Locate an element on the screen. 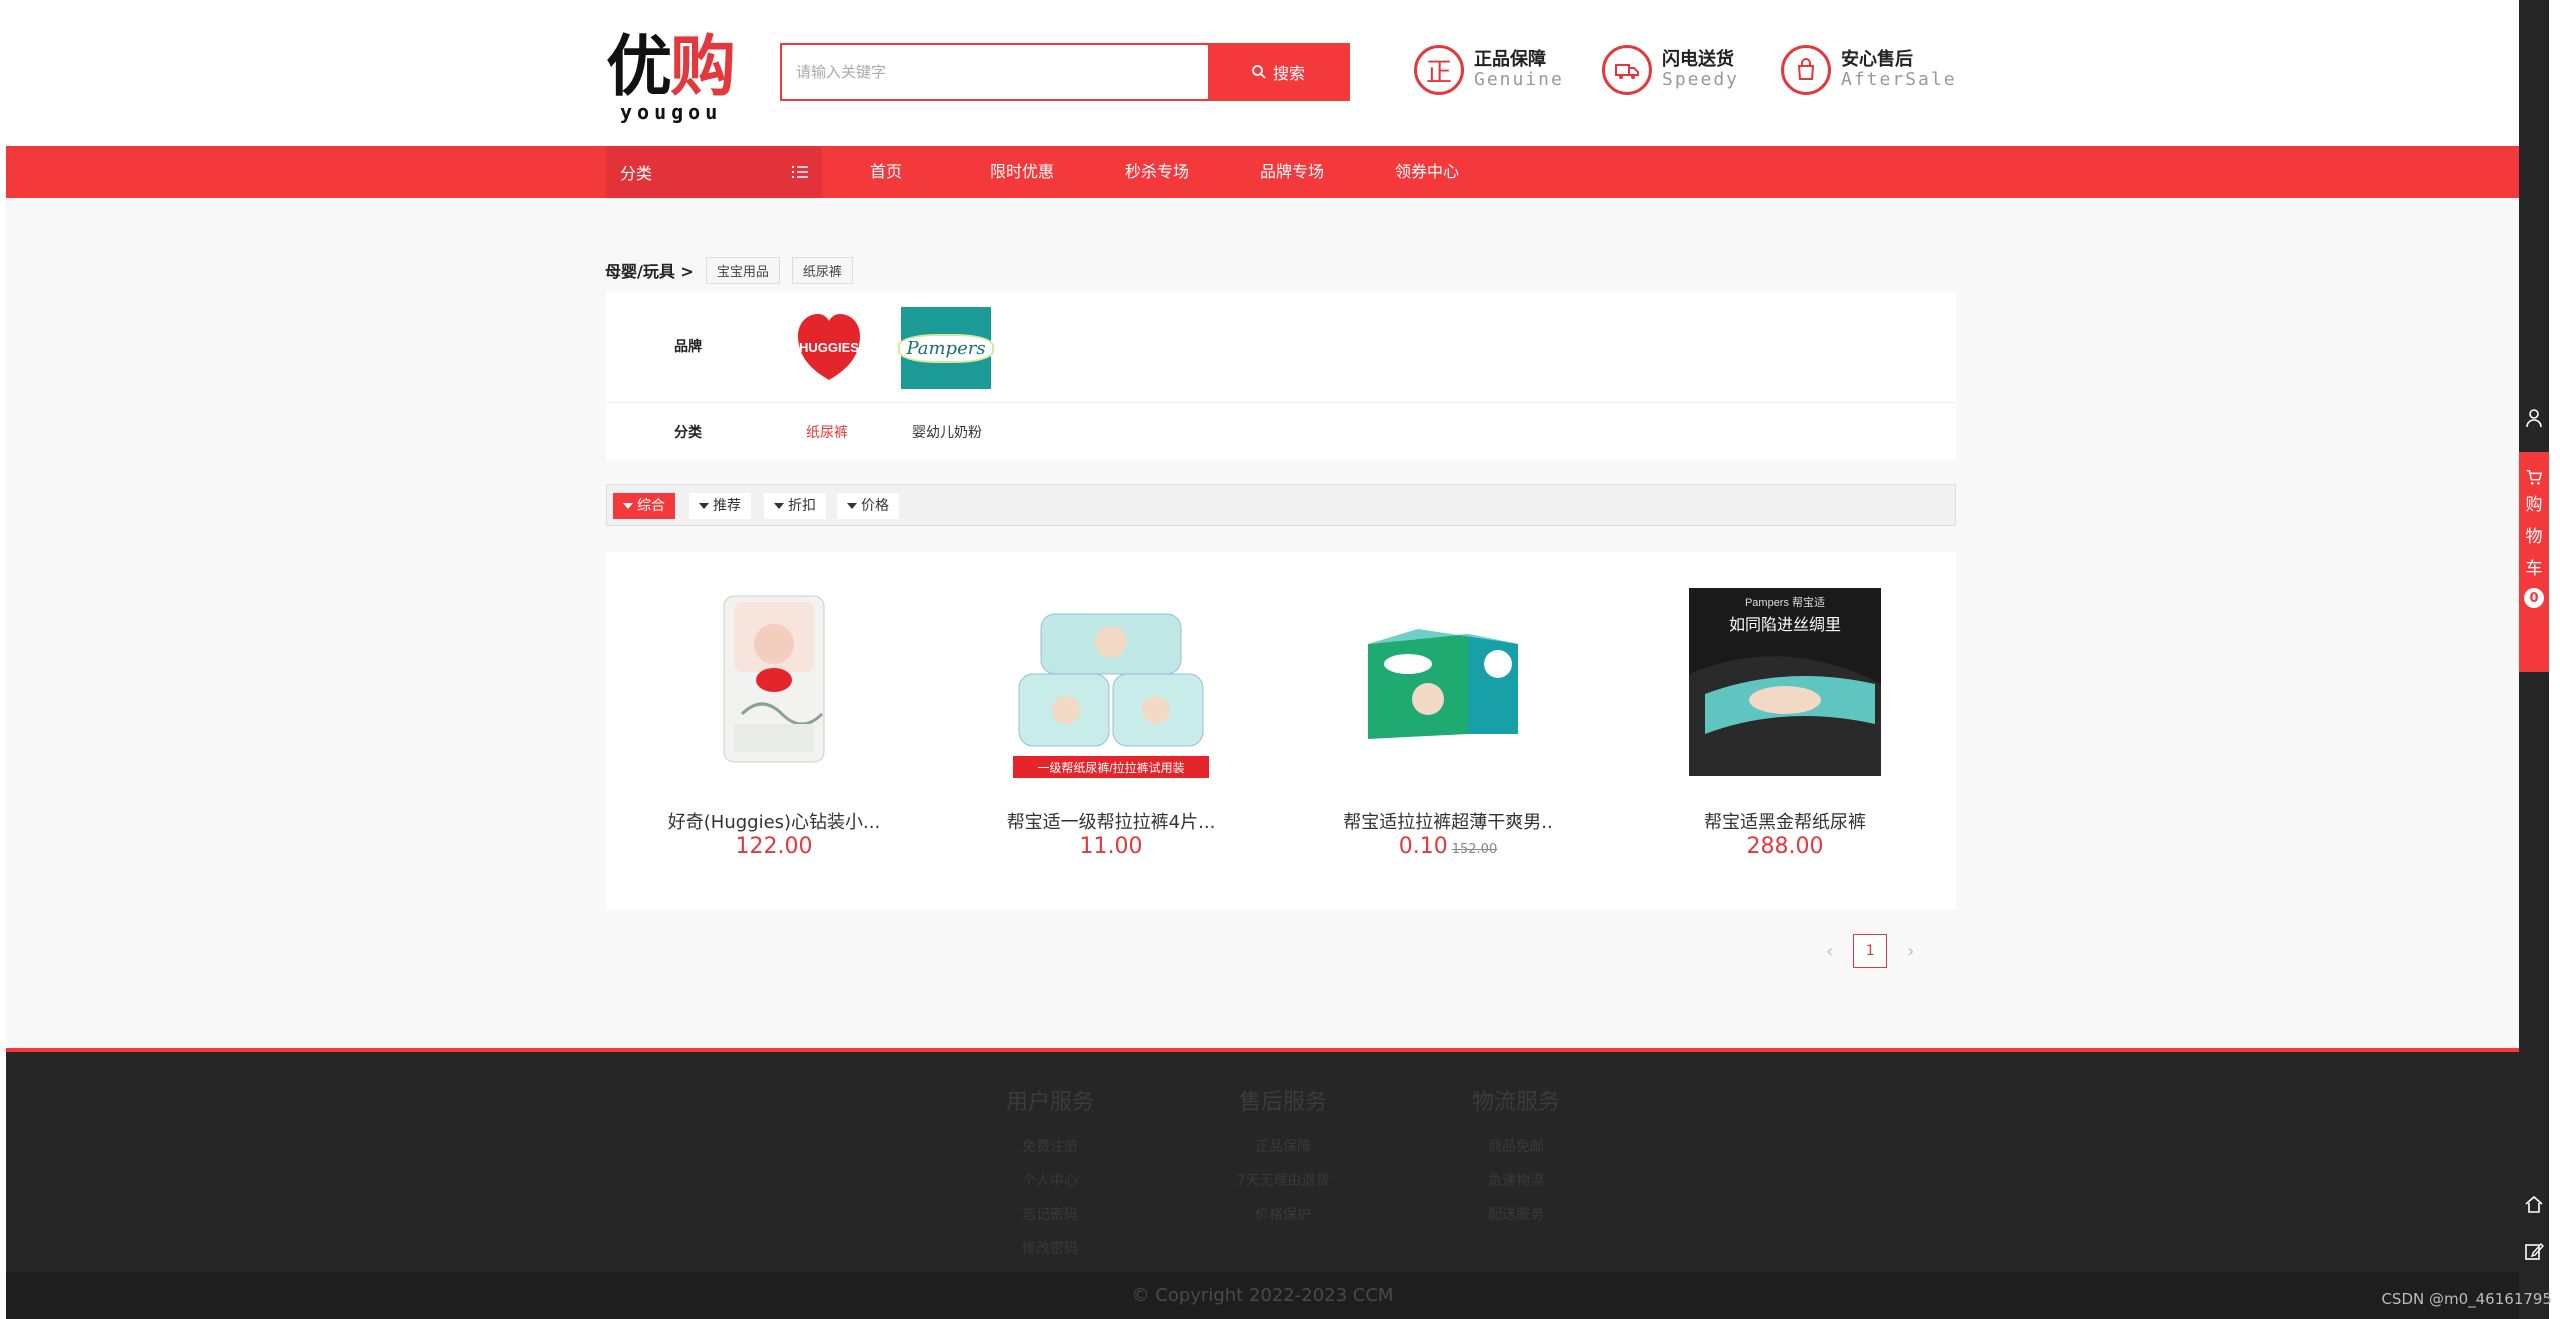 The width and height of the screenshot is (2560, 1319). pampers-logo-text: Pampers is located at coordinates (946, 348).